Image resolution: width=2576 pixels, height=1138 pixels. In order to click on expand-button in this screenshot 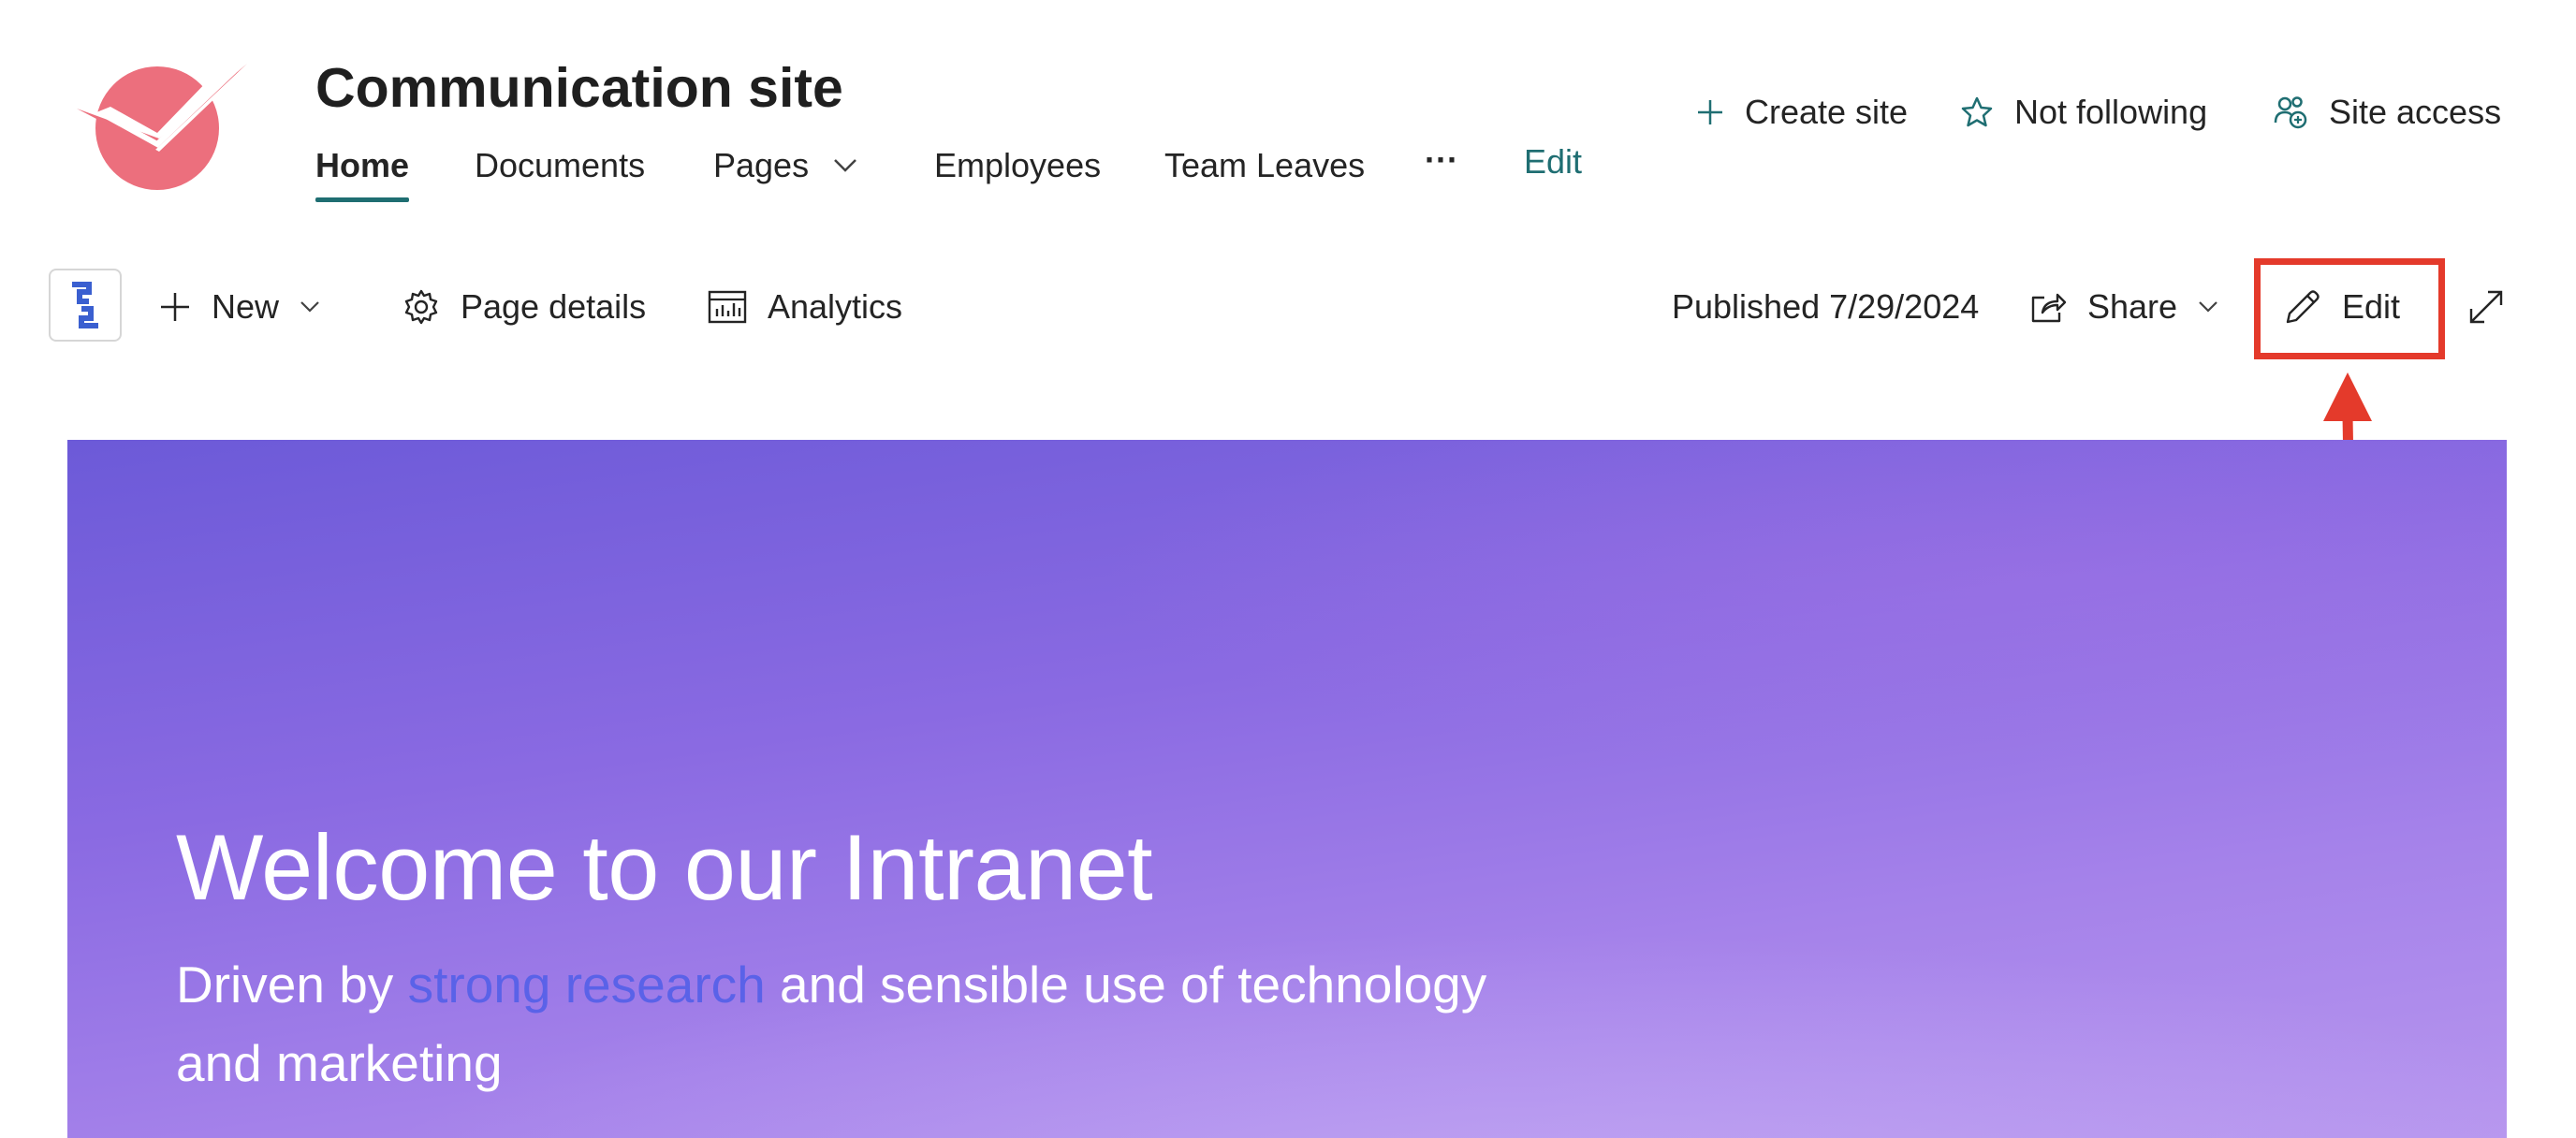, I will do `click(2486, 306)`.